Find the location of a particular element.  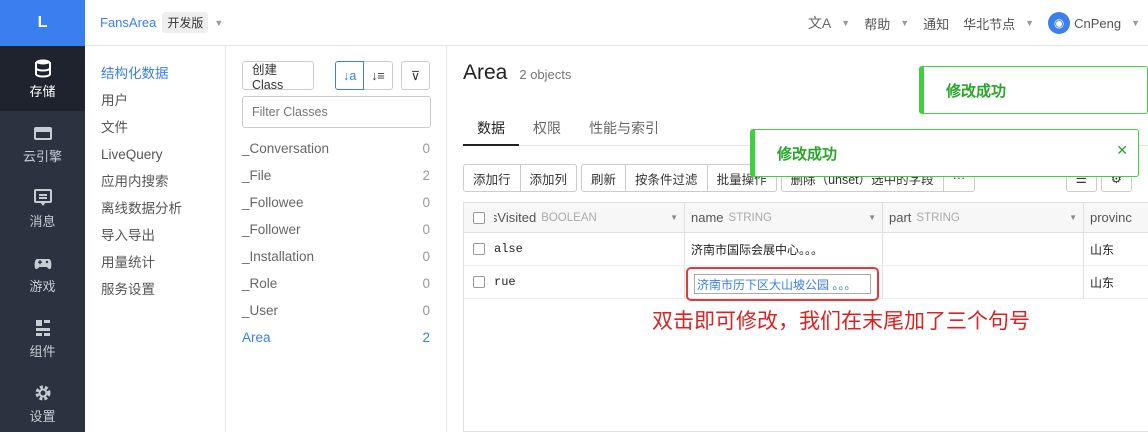

add-group: 添加行 添加列 is located at coordinates (520, 178).